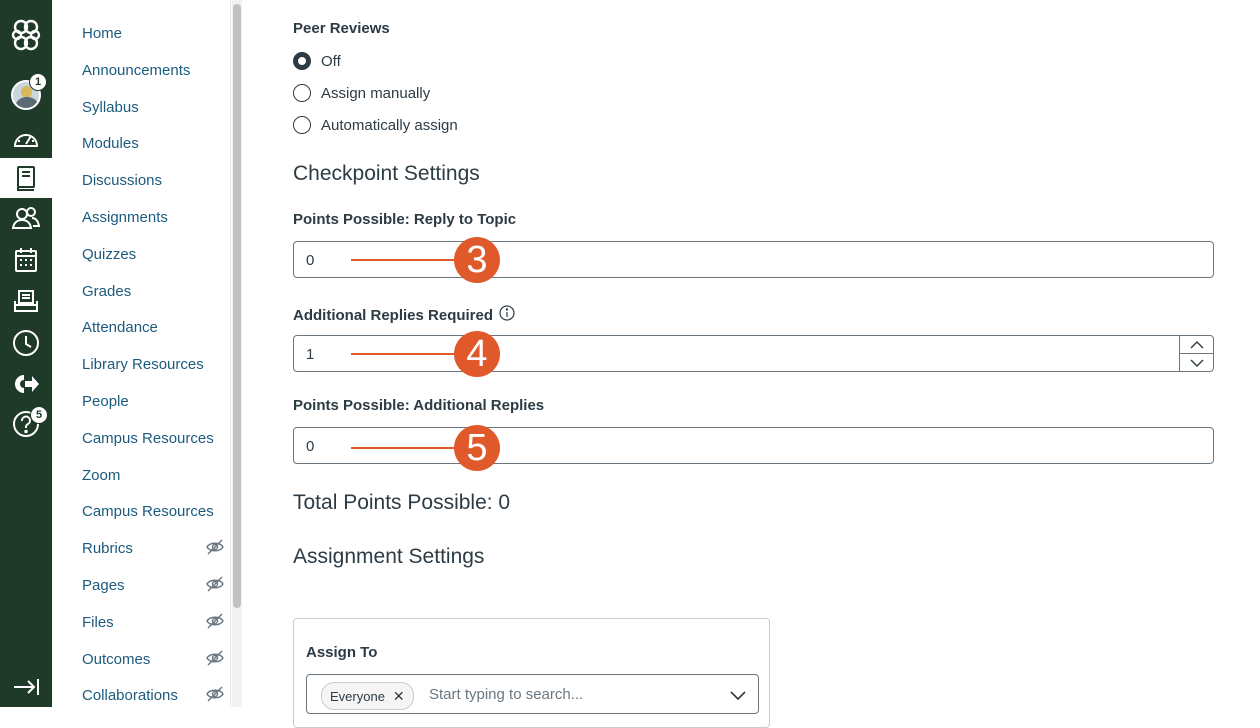 Image resolution: width=1260 pixels, height=728 pixels. I want to click on courses-icon, so click(26, 178).